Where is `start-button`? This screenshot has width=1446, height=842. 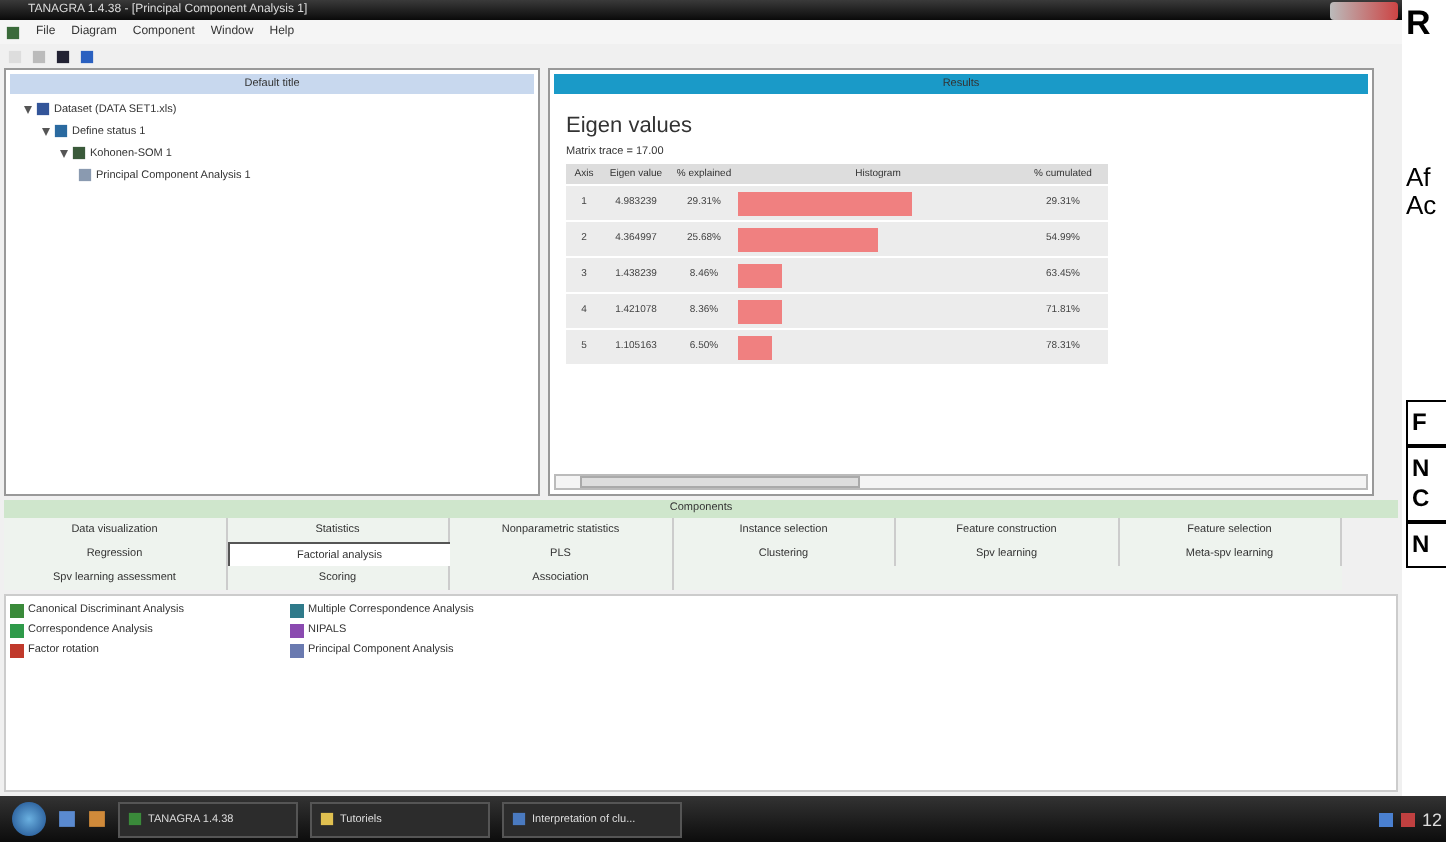 start-button is located at coordinates (29, 819).